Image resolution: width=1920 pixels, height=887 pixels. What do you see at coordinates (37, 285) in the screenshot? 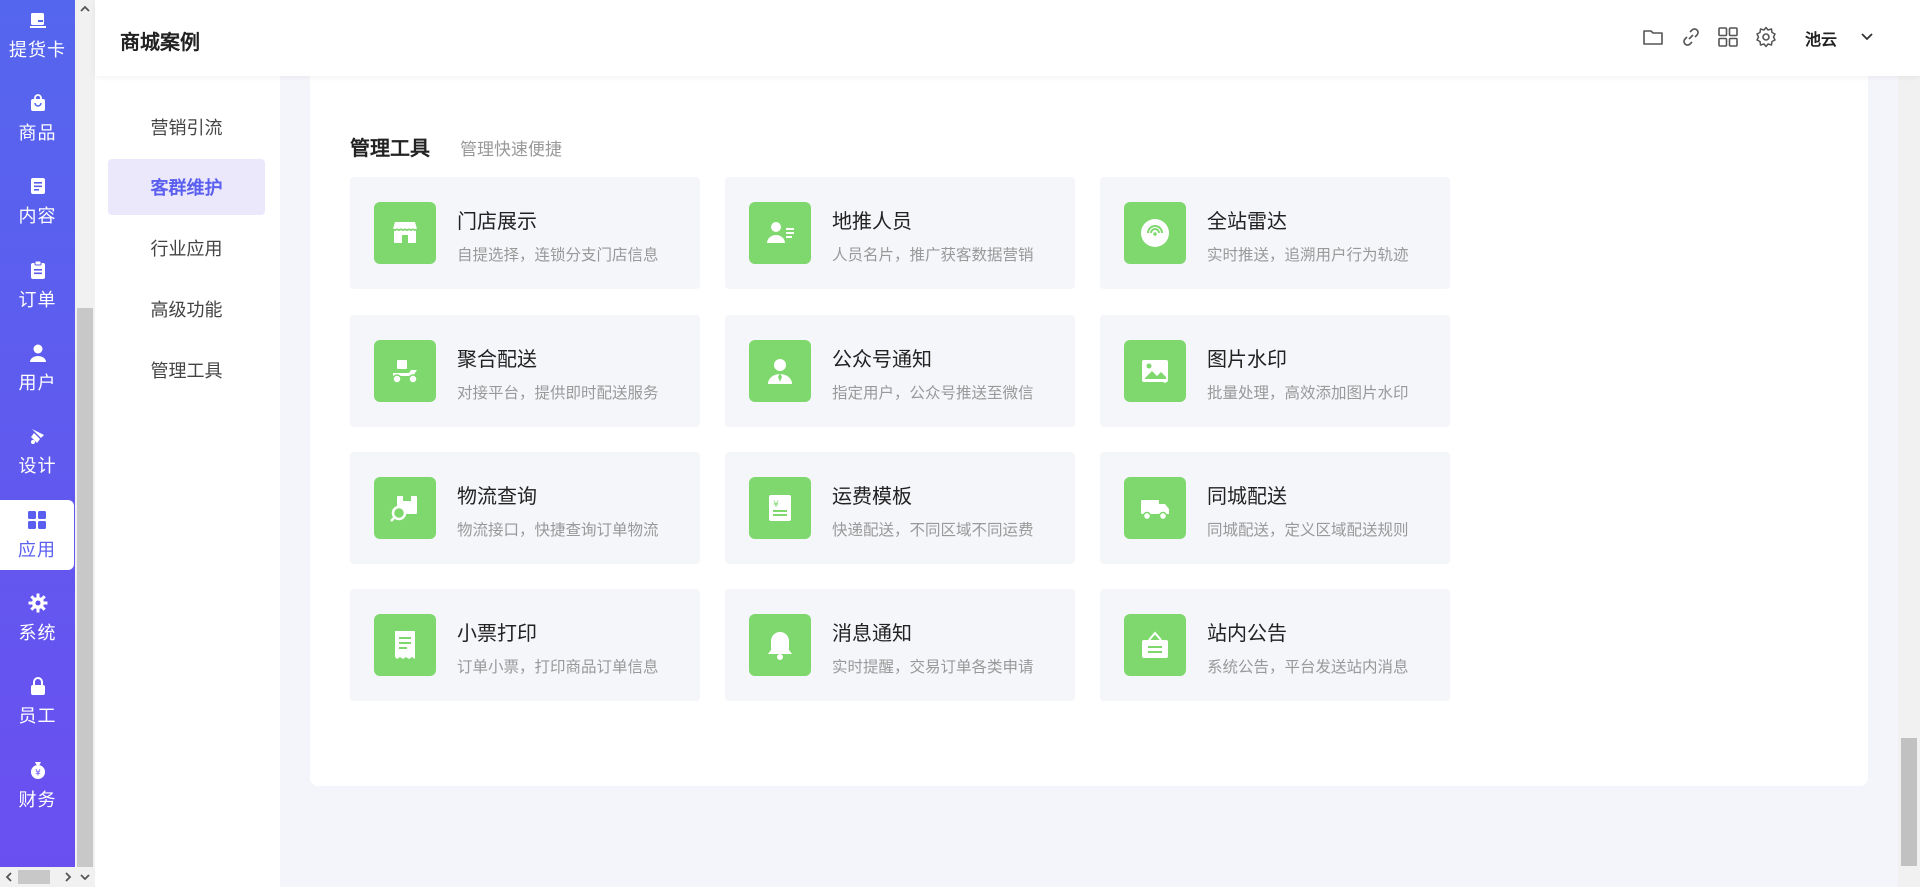
I see `nav-item-orders: 订单` at bounding box center [37, 285].